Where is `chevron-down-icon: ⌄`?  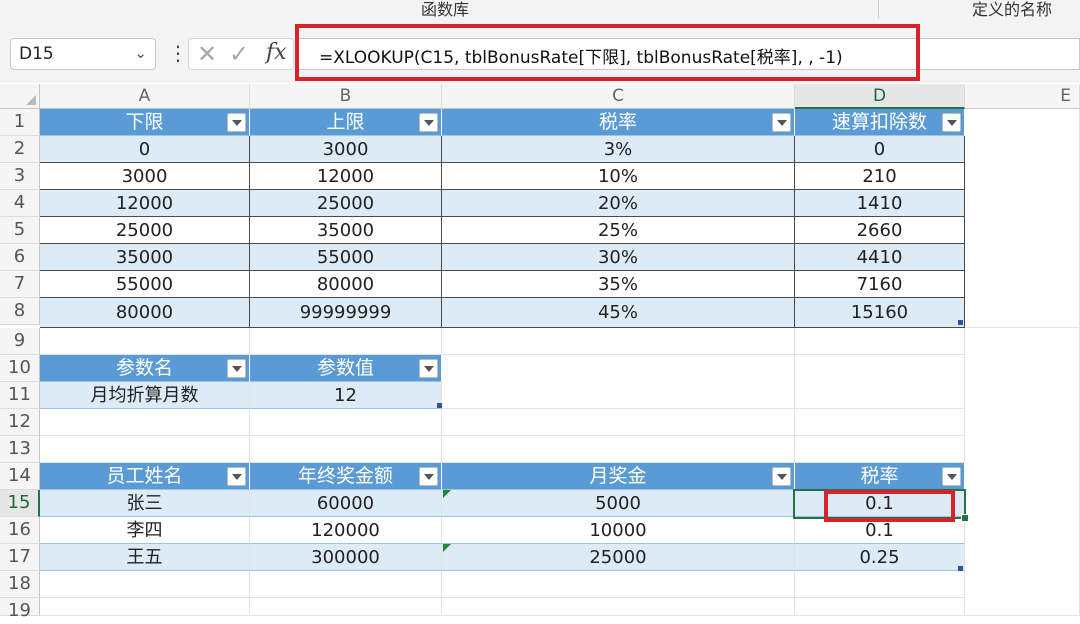 chevron-down-icon: ⌄ is located at coordinates (140, 53).